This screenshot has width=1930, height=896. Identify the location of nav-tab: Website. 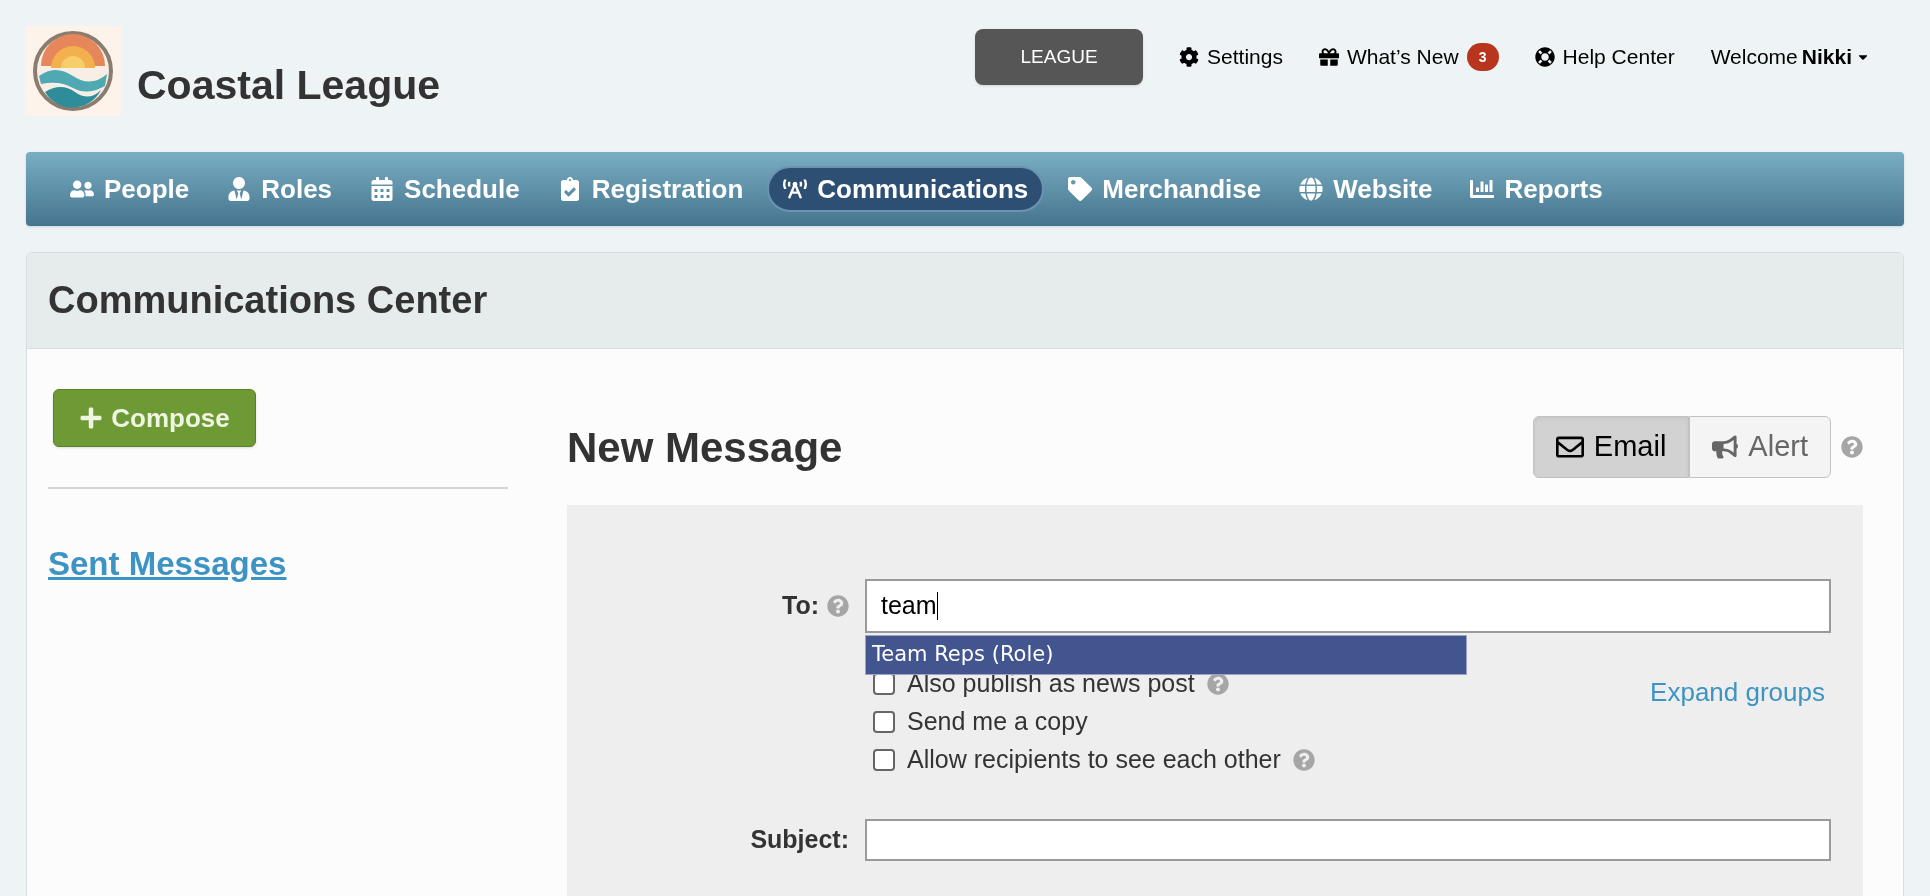
(1366, 189).